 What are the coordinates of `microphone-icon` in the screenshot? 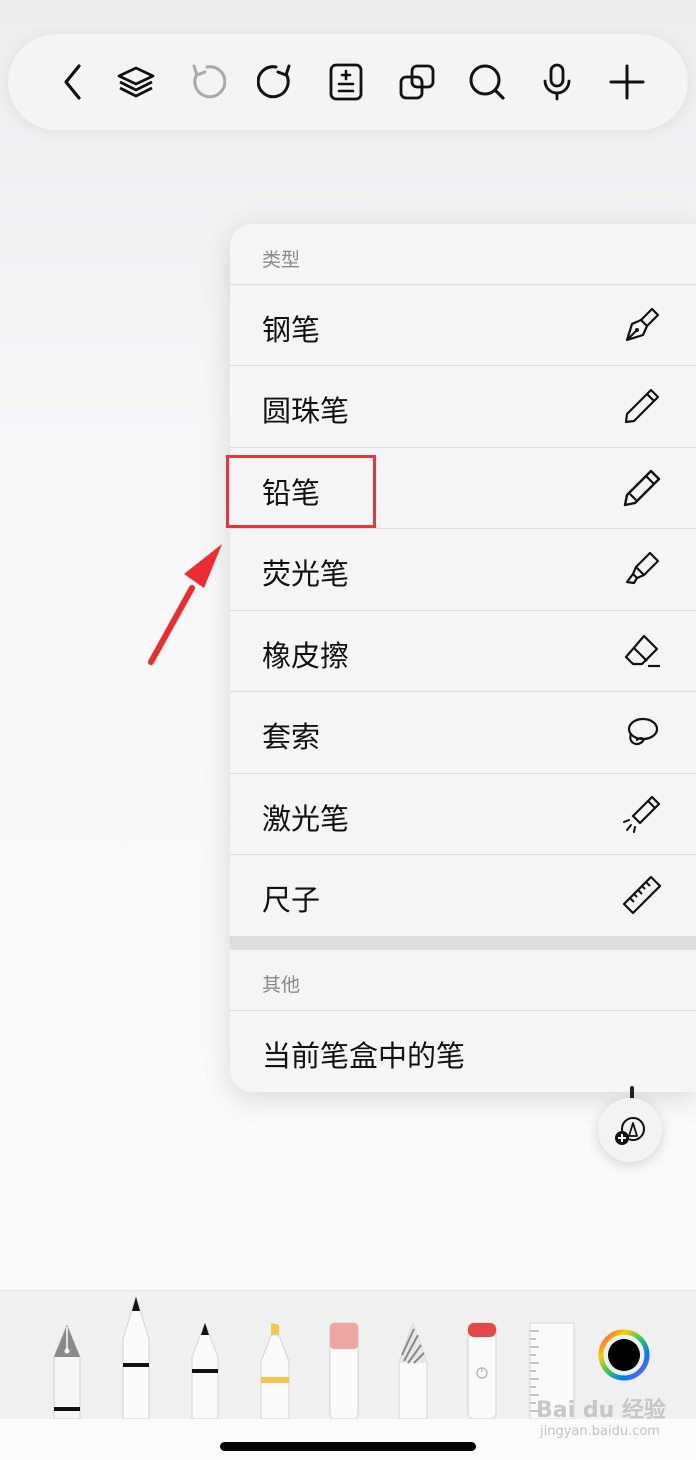 It's located at (557, 82).